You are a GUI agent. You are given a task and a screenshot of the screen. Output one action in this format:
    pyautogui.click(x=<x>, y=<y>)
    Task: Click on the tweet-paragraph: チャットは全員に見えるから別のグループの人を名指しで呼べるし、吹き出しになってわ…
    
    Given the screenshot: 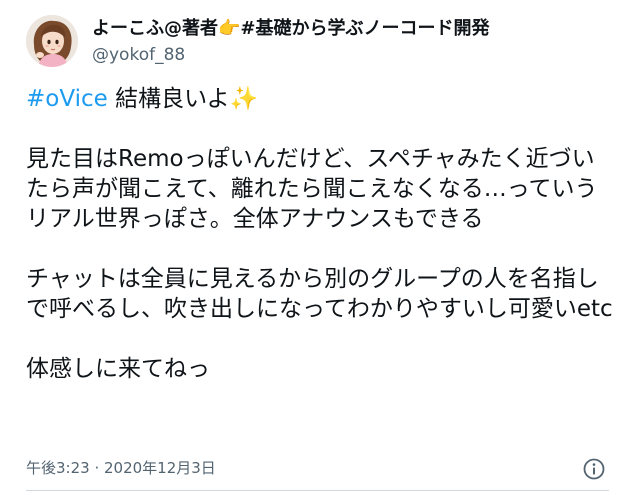 What is the action you would take?
    pyautogui.click(x=319, y=294)
    